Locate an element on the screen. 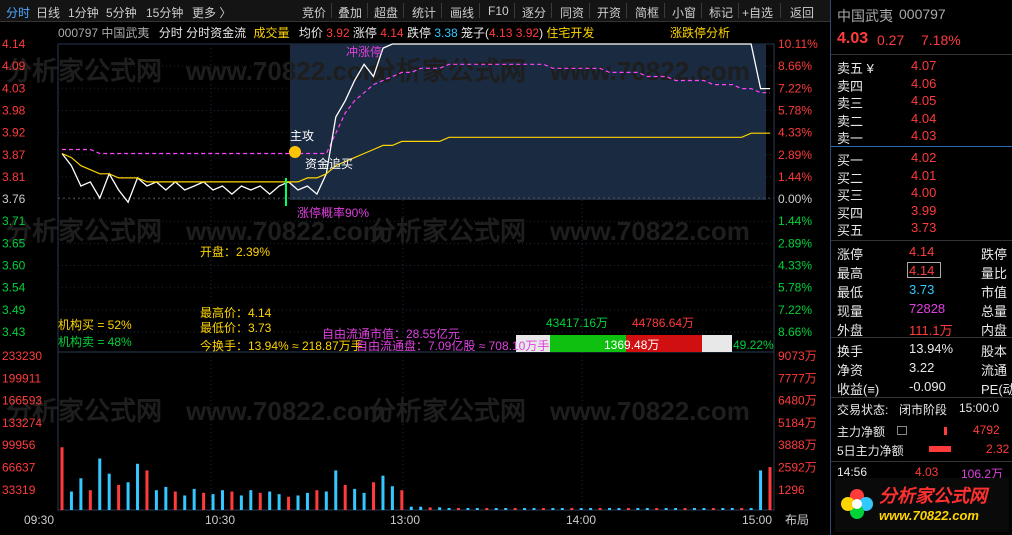 The image size is (1012, 535). volume-tick-label: 133274 is located at coordinates (22, 423).